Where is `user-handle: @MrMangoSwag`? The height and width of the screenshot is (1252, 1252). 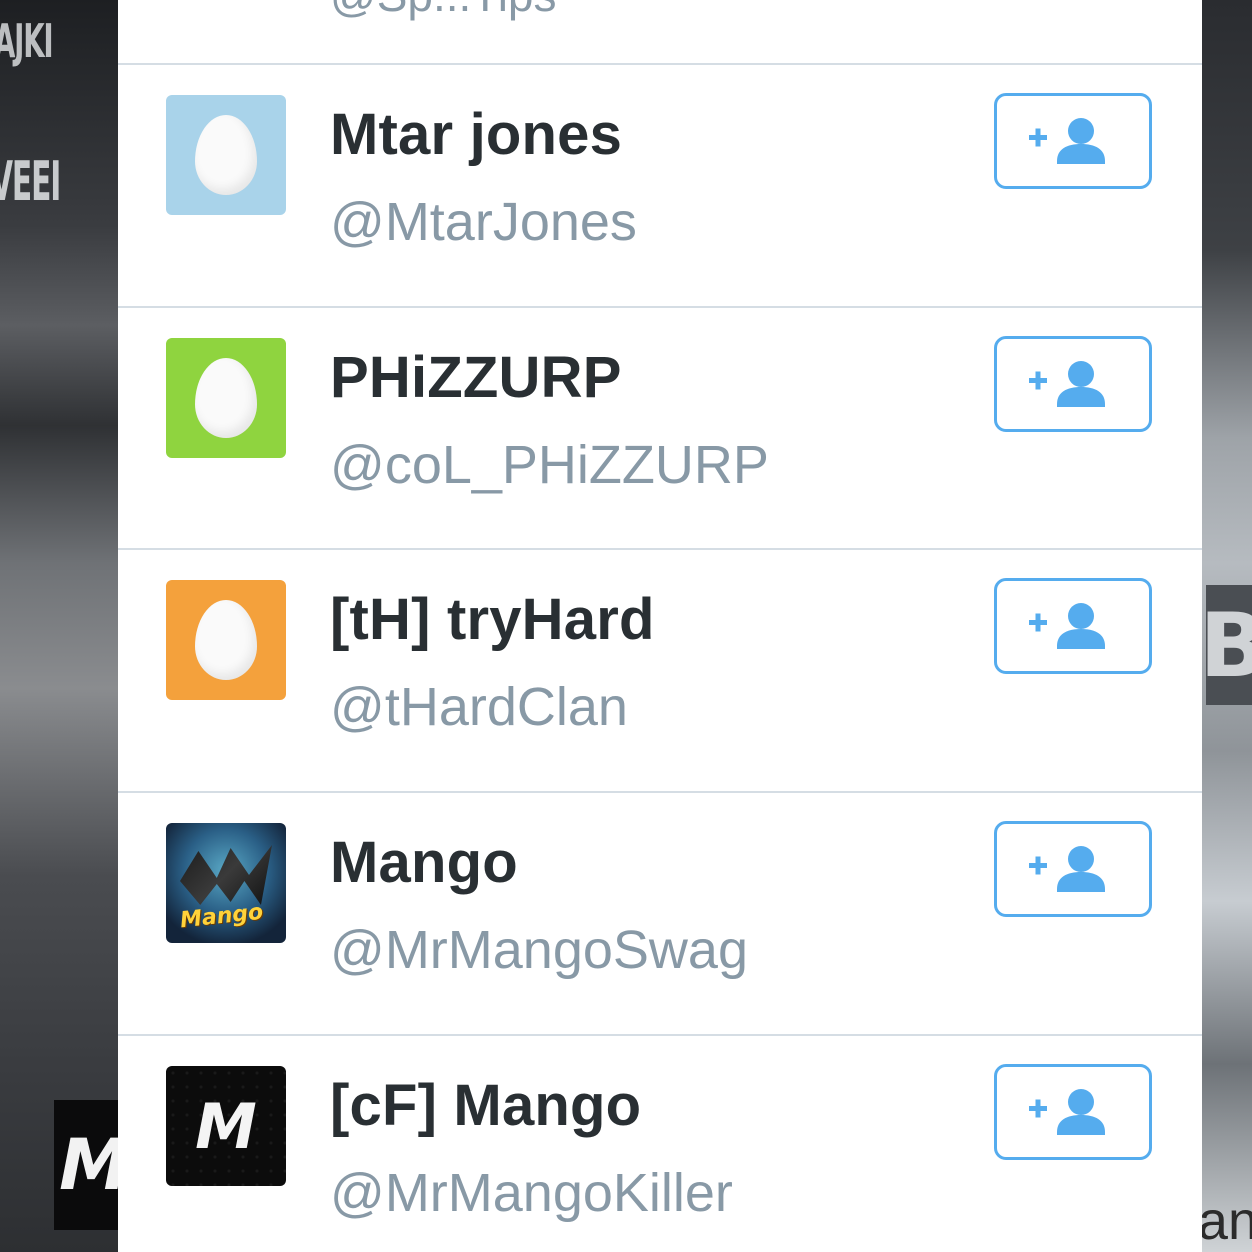
user-handle: @MrMangoSwag is located at coordinates (539, 950).